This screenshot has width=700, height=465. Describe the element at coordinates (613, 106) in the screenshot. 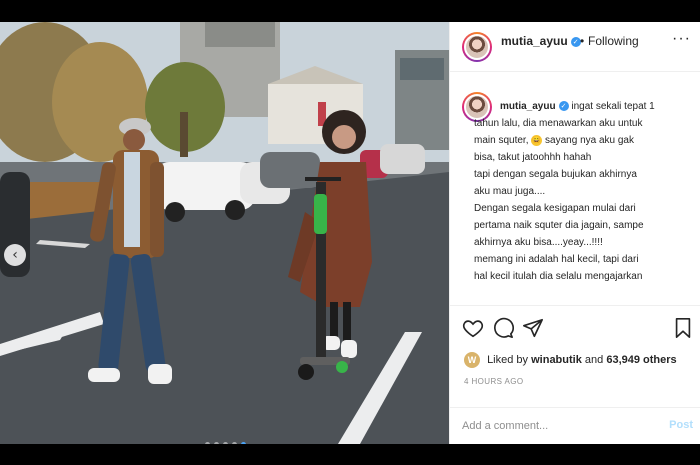

I see `caption-line: ingat sekali tepat 1` at that location.